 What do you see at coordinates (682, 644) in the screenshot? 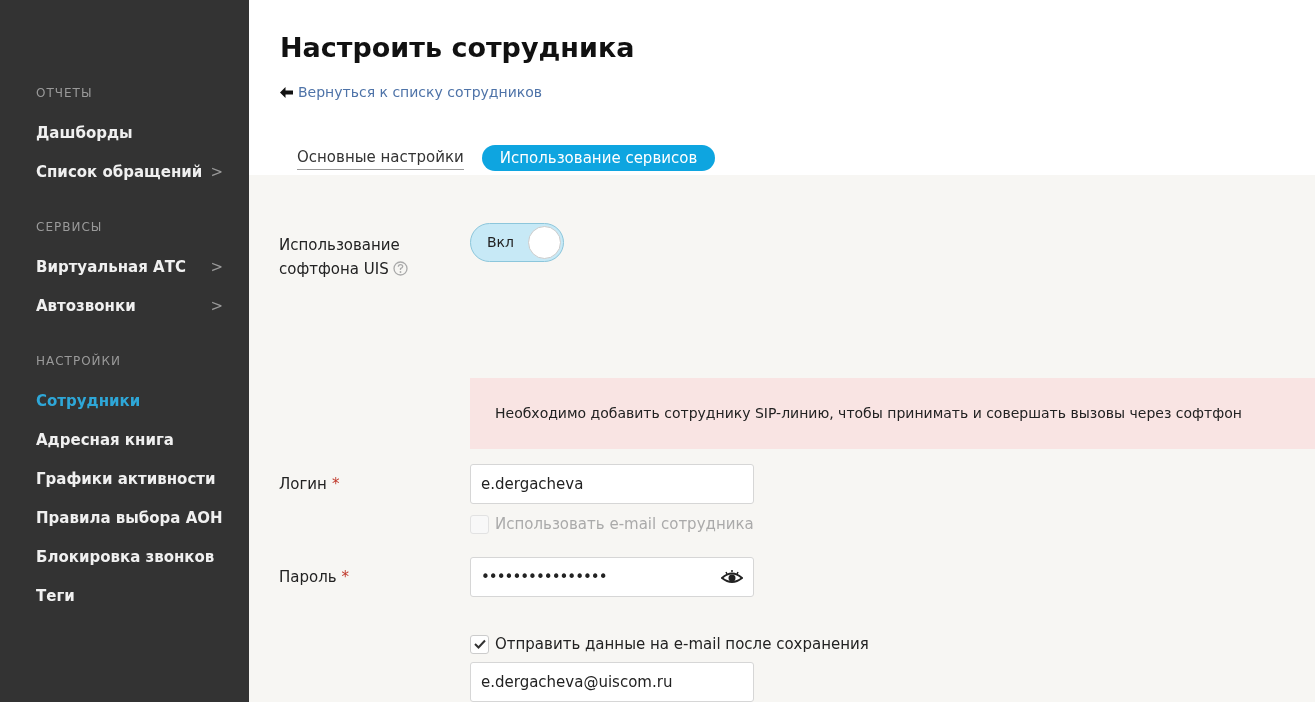
I see `checkbox-label: Отправить данные на e-mail после сохранения` at bounding box center [682, 644].